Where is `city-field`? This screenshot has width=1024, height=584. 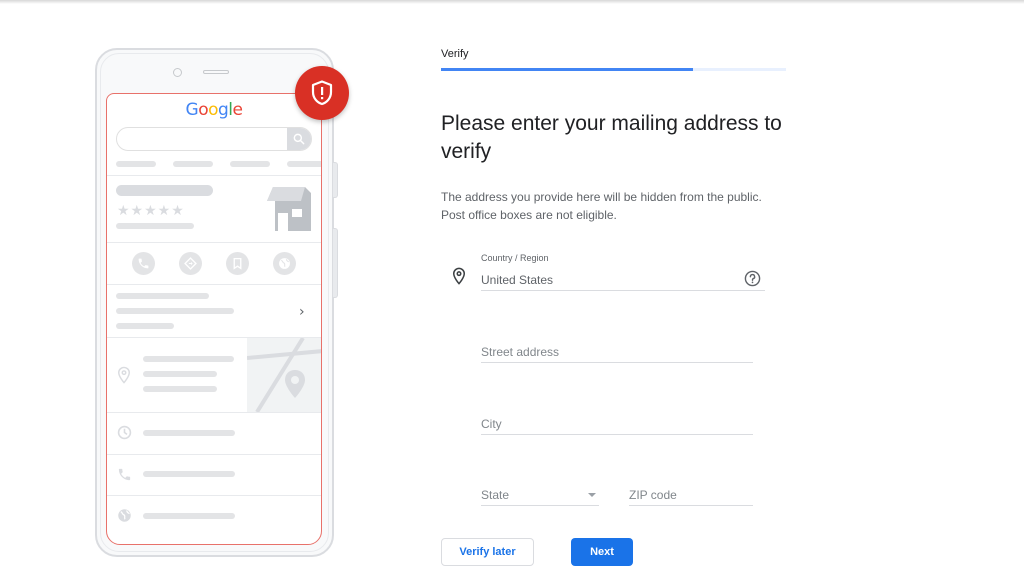
city-field is located at coordinates (617, 423).